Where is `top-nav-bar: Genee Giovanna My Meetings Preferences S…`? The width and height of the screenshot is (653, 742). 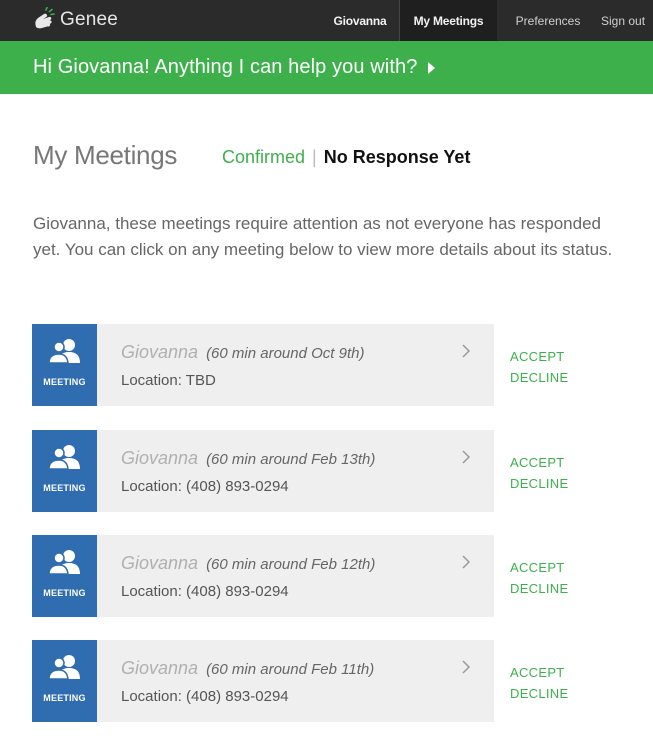
top-nav-bar: Genee Giovanna My Meetings Preferences S… is located at coordinates (326, 20).